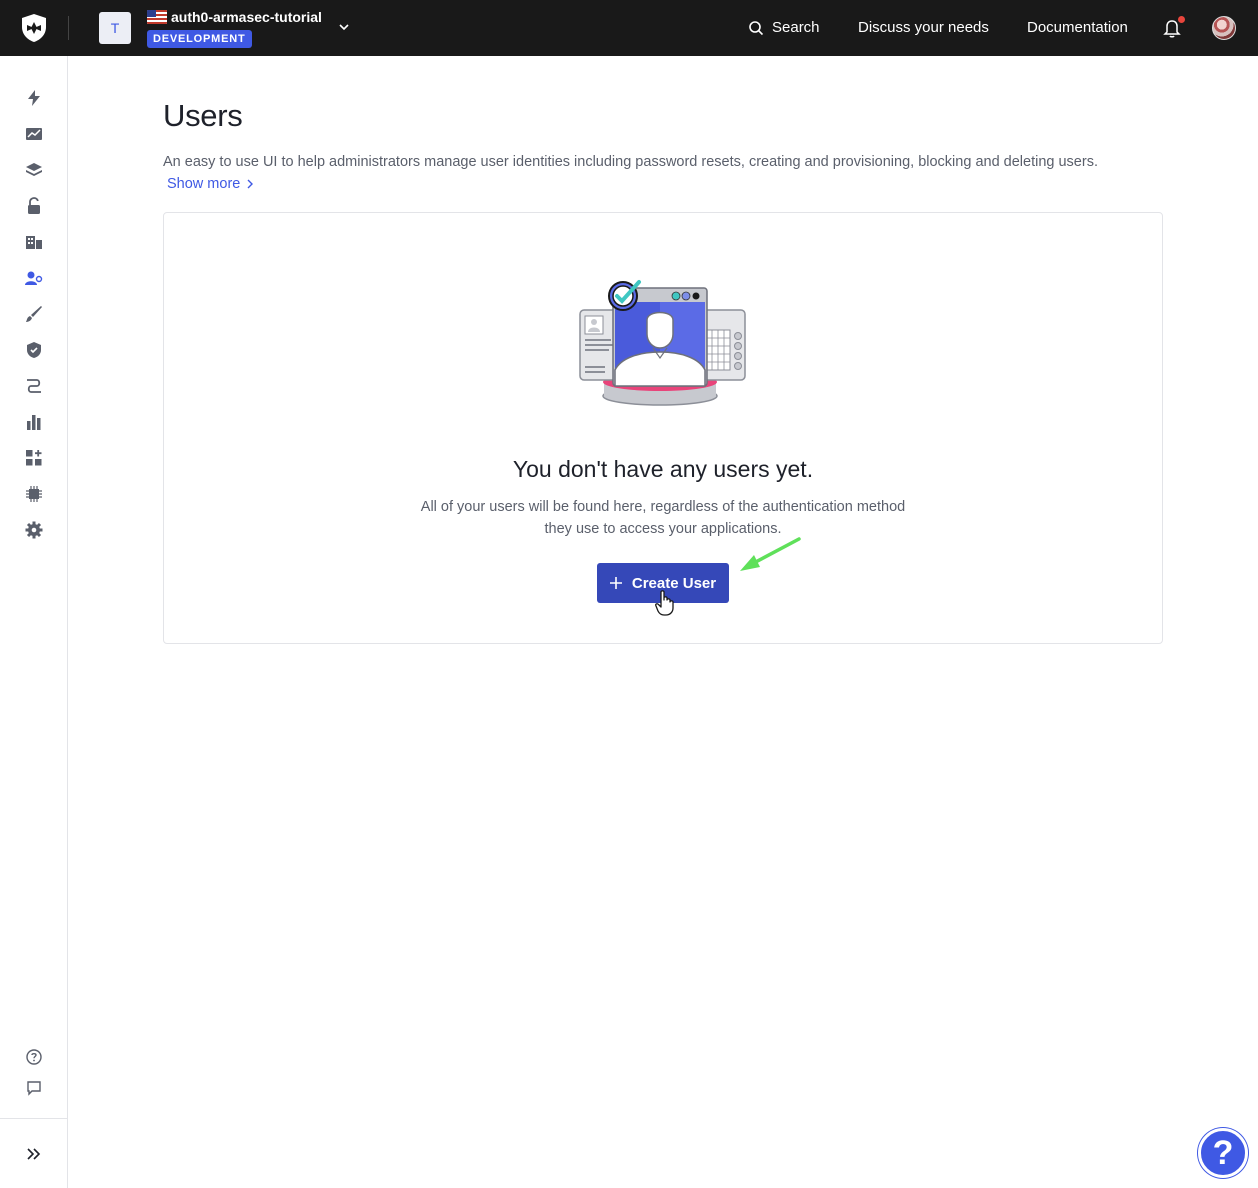 The width and height of the screenshot is (1258, 1188). What do you see at coordinates (34, 28) in the screenshot?
I see `auth0-logo-icon` at bounding box center [34, 28].